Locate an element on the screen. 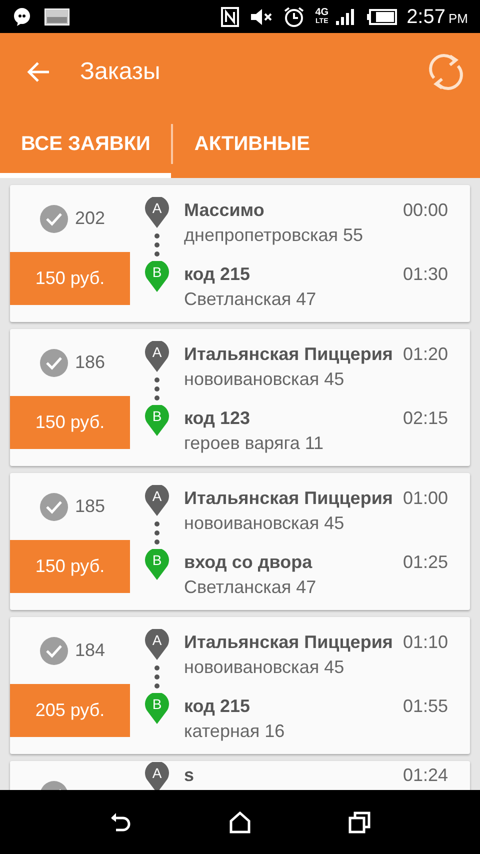 Image resolution: width=480 pixels, height=854 pixels. stop-time: 01:30 is located at coordinates (425, 274).